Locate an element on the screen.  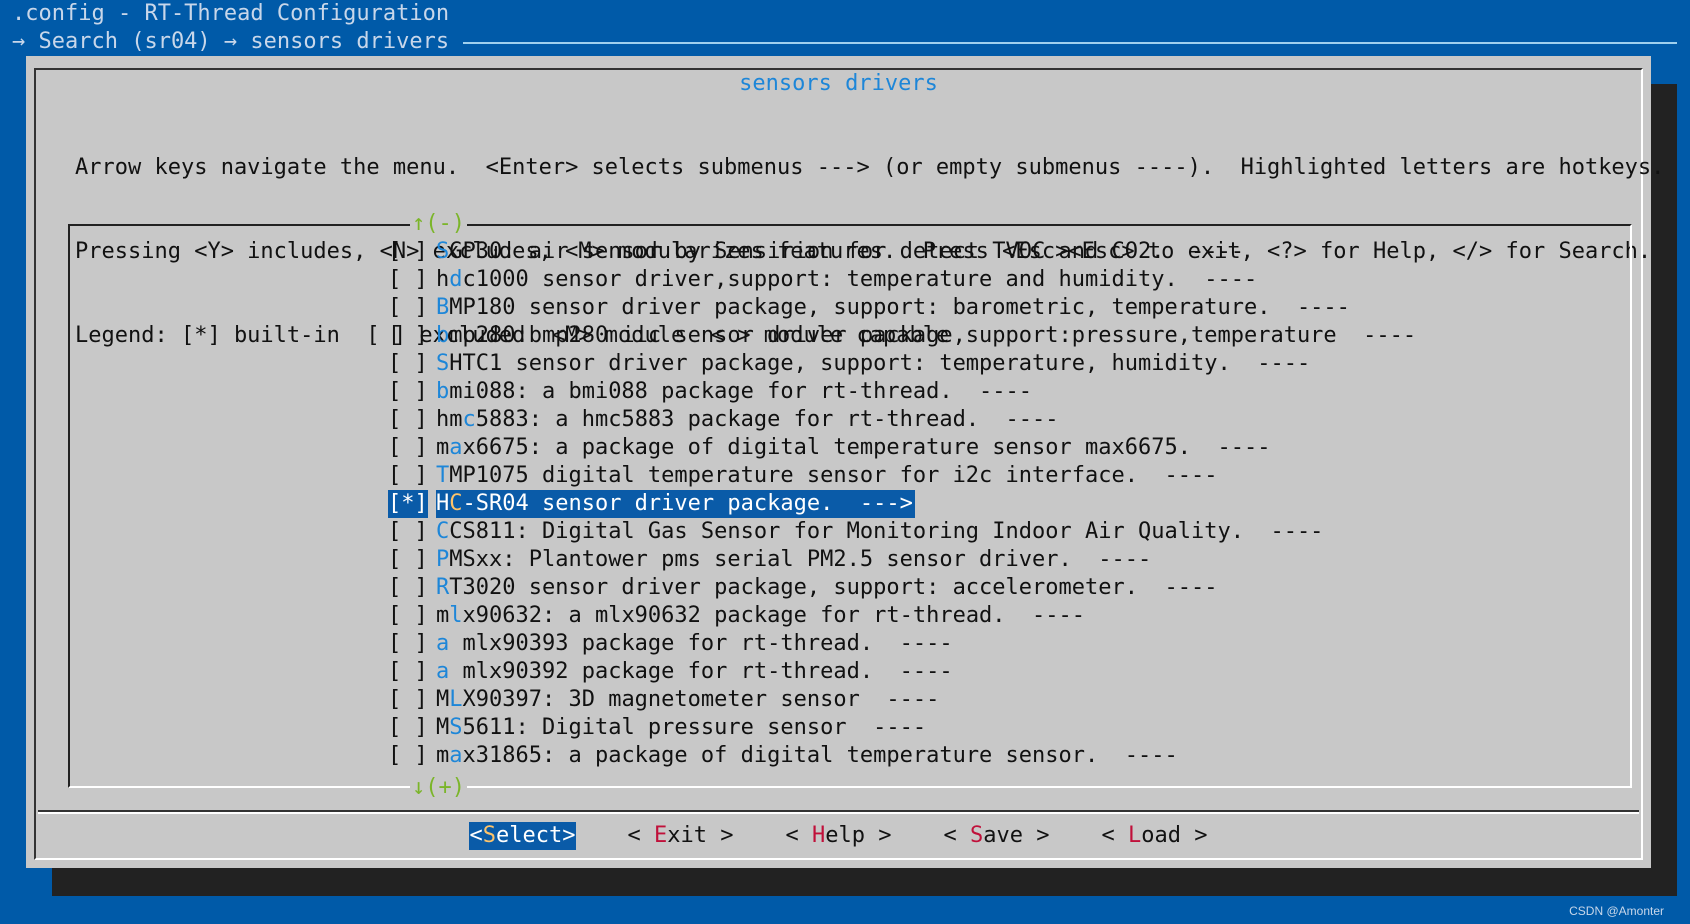
menu-item: [ ] MS5611: Digital pressure sensor ---- is located at coordinates (902, 728).